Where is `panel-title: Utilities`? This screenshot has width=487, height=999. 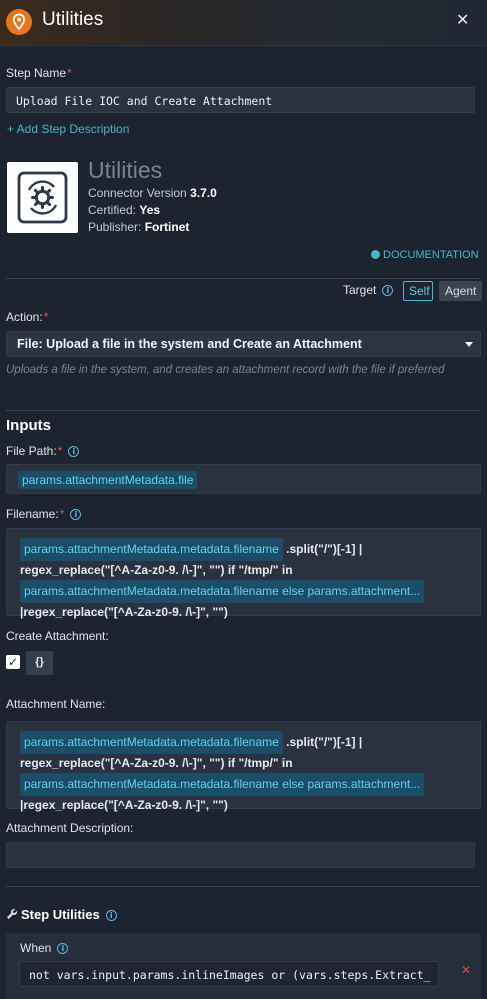
panel-title: Utilities is located at coordinates (73, 19).